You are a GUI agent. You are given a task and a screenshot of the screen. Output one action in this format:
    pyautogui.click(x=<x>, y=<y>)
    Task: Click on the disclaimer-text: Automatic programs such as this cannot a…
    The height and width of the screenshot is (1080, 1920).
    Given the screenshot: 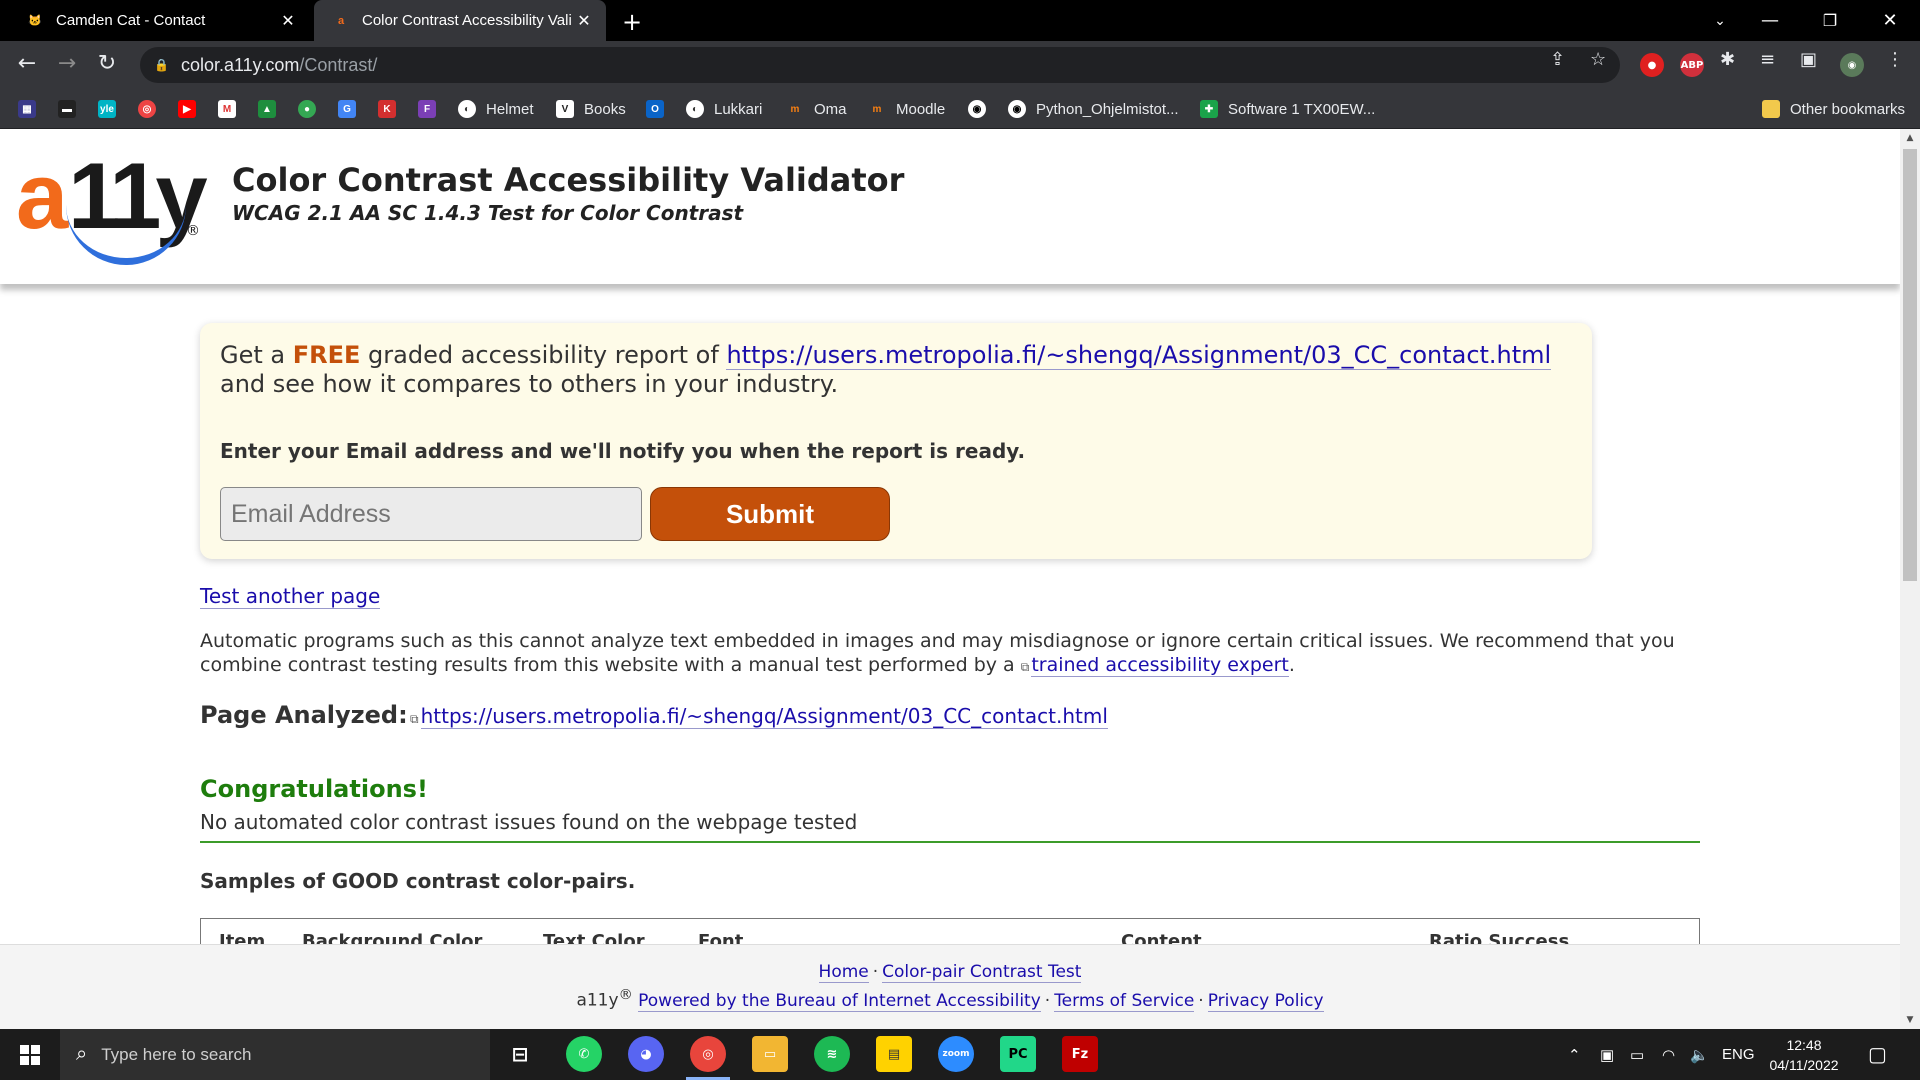 What is the action you would take?
    pyautogui.click(x=937, y=653)
    